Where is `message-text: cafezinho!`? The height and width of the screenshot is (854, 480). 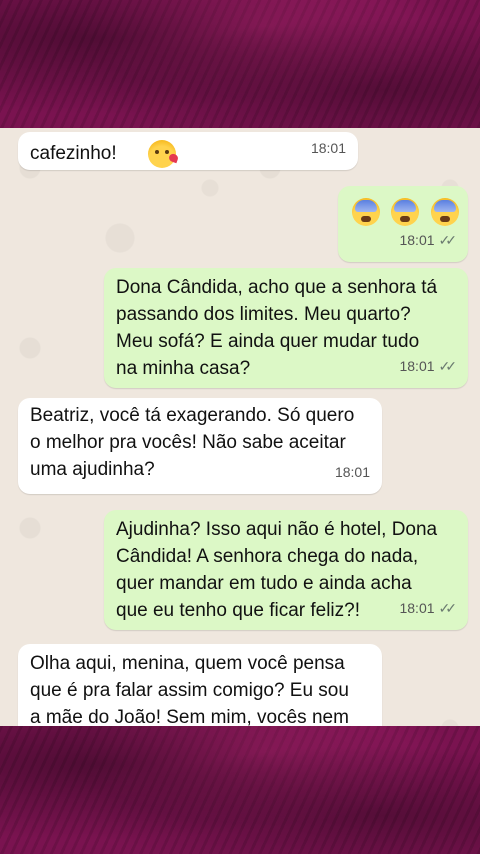 message-text: cafezinho! is located at coordinates (73, 153).